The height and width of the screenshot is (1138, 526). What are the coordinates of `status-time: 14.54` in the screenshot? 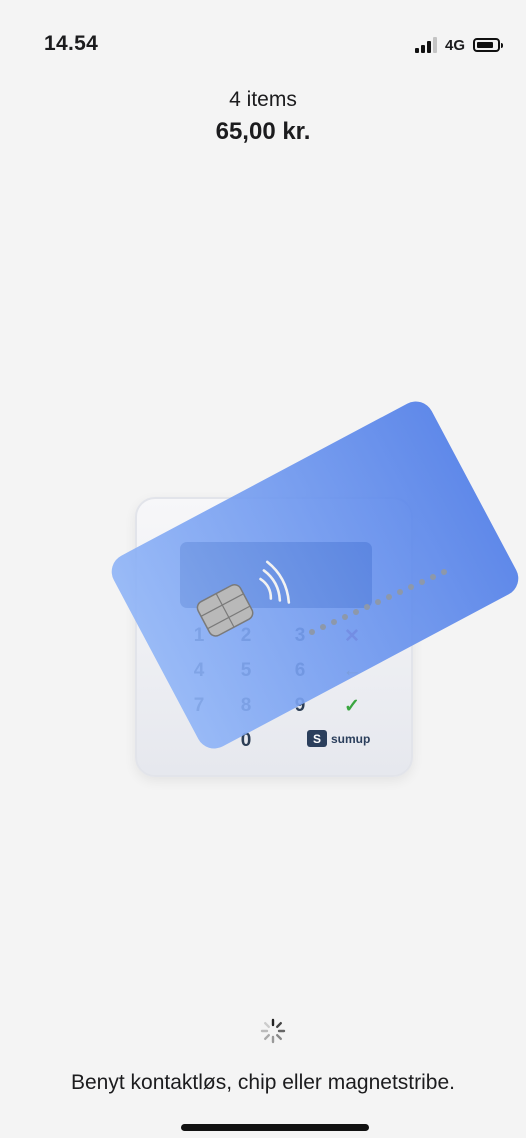 It's located at (71, 43).